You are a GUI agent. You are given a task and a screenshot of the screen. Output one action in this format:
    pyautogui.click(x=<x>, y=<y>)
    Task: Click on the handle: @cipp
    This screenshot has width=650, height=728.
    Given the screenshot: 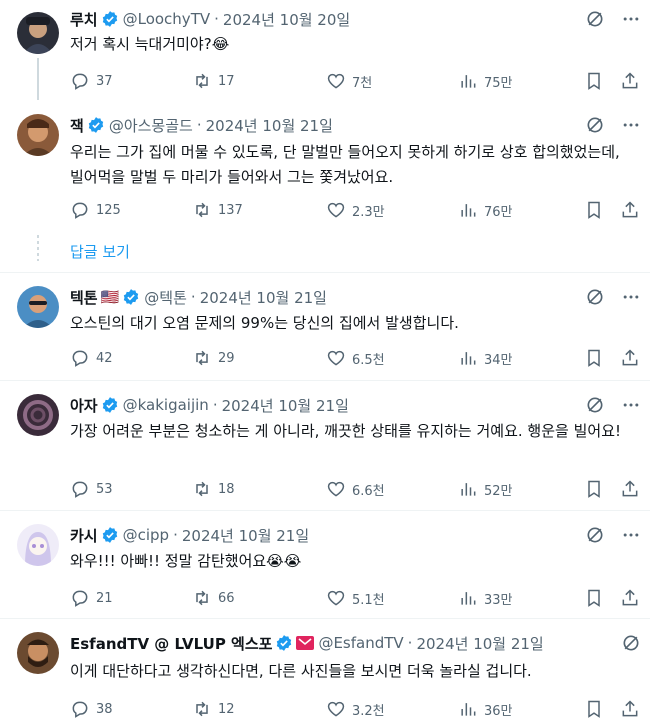 What is the action you would take?
    pyautogui.click(x=146, y=535)
    